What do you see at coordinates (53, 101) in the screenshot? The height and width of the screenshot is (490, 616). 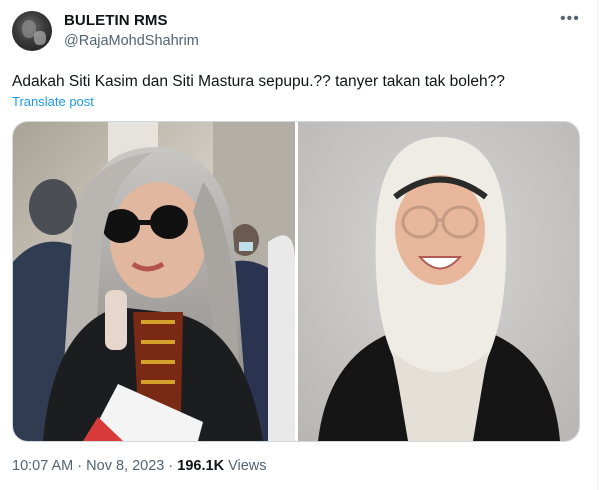 I see `translate-post-link: Translate post` at bounding box center [53, 101].